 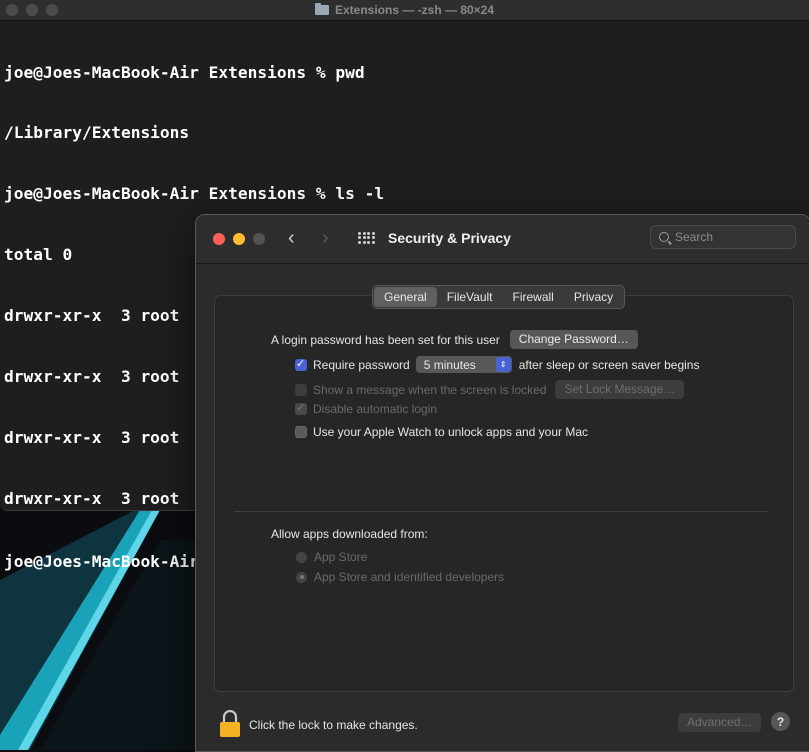 What do you see at coordinates (291, 238) in the screenshot?
I see `back-button: ‹` at bounding box center [291, 238].